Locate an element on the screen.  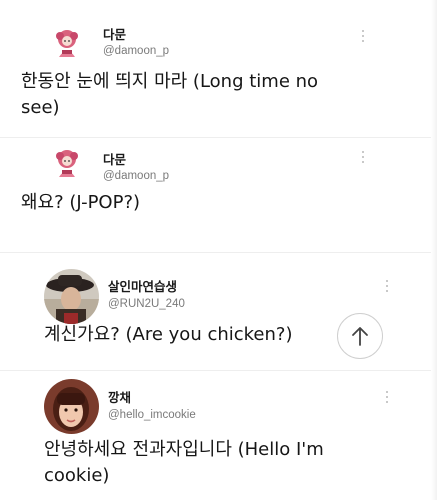
display-name: 살인마연습생 is located at coordinates (142, 285).